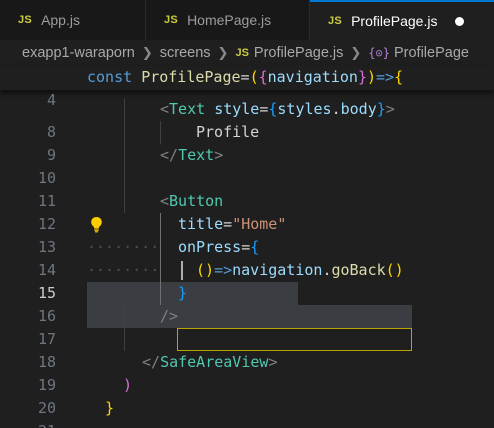 The height and width of the screenshot is (428, 494). Describe the element at coordinates (394, 21) in the screenshot. I see `tab-label: ProfilePage.js` at that location.